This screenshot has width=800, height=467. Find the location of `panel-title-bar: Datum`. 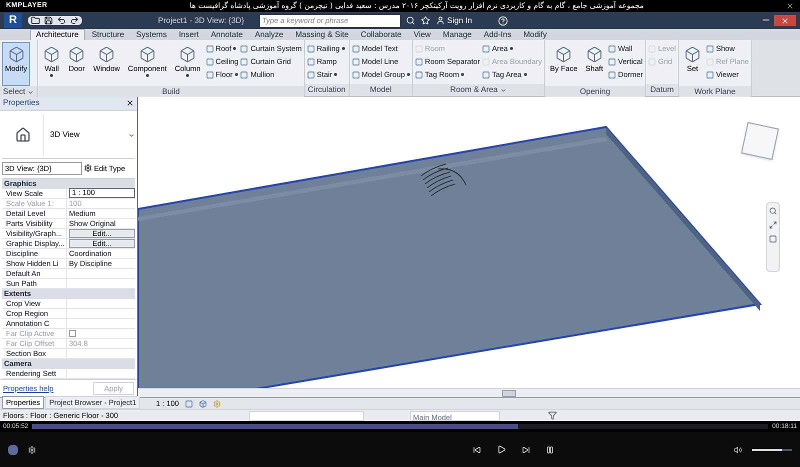

panel-title-bar: Datum is located at coordinates (662, 90).